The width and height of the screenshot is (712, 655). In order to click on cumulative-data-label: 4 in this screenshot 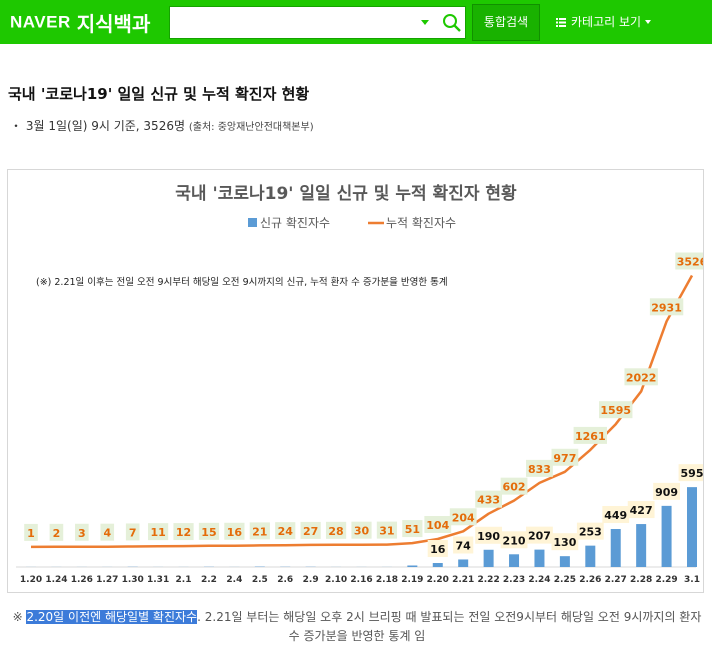, I will do `click(107, 533)`.